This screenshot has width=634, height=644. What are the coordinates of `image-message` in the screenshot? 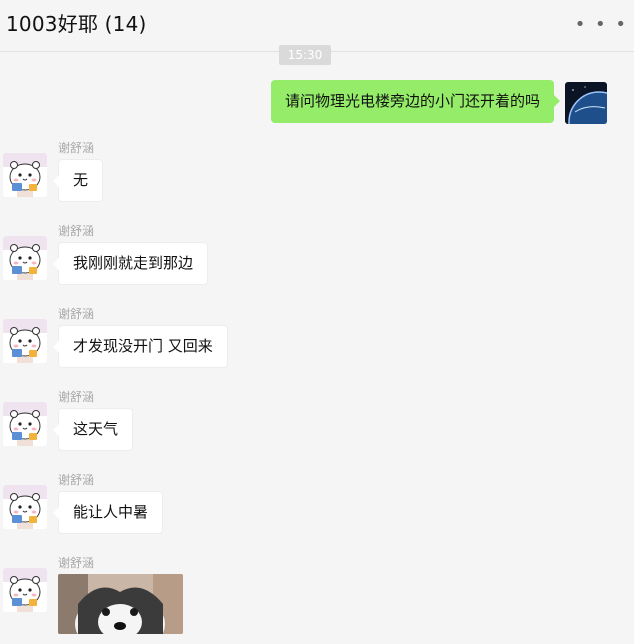 It's located at (120, 604).